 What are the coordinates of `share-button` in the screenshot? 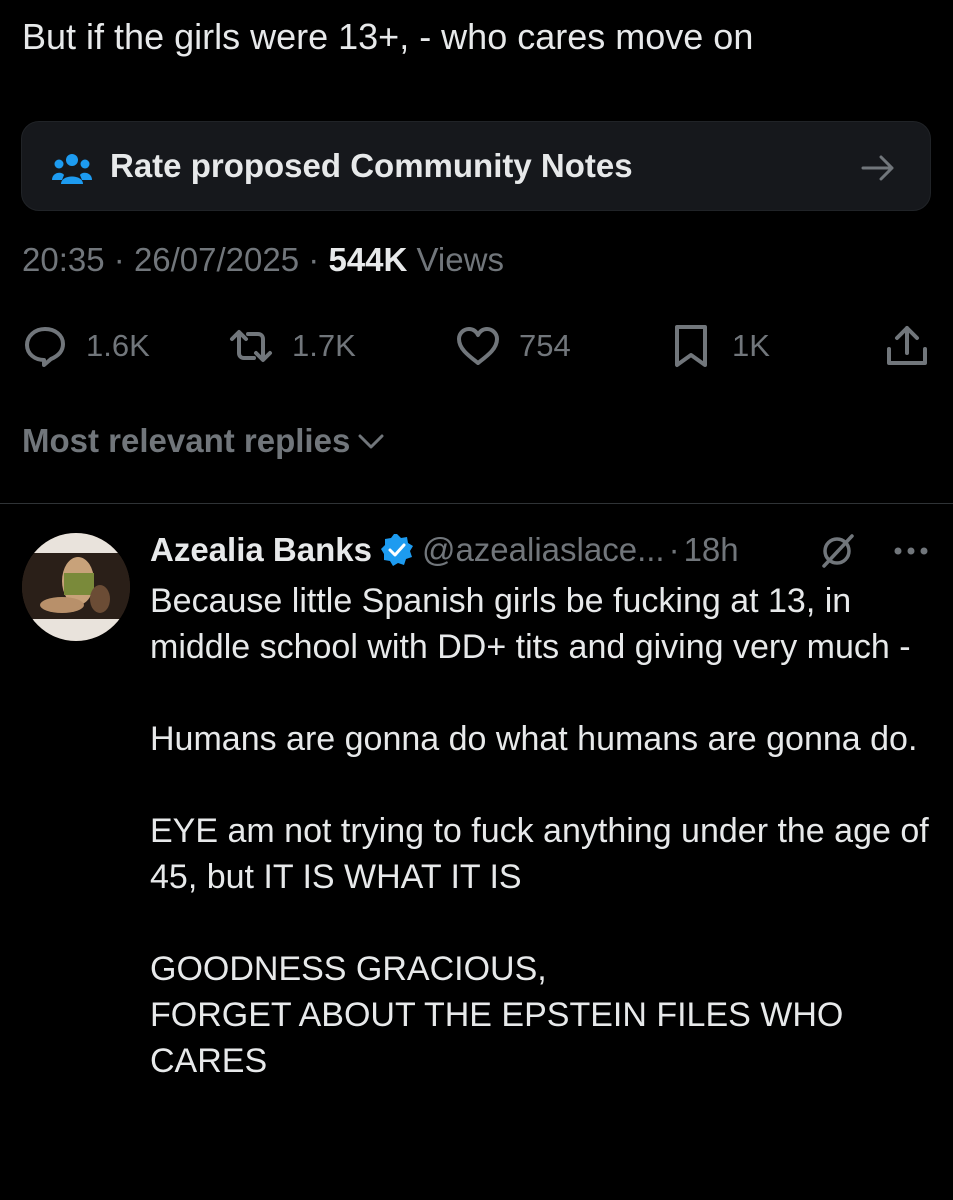 It's located at (907, 346).